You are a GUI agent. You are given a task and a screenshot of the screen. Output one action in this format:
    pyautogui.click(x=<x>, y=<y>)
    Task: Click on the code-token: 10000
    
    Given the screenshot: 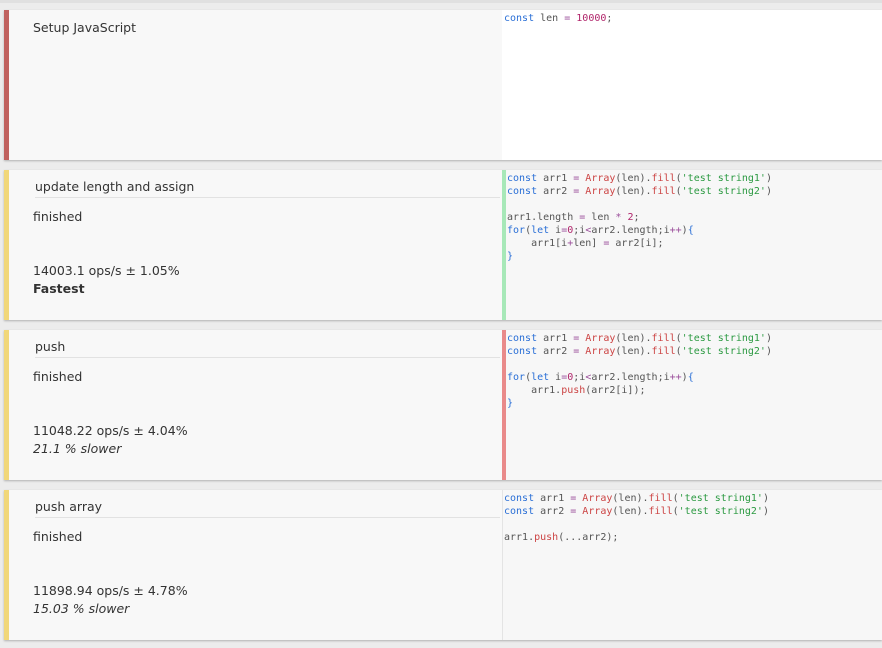 What is the action you would take?
    pyautogui.click(x=591, y=18)
    